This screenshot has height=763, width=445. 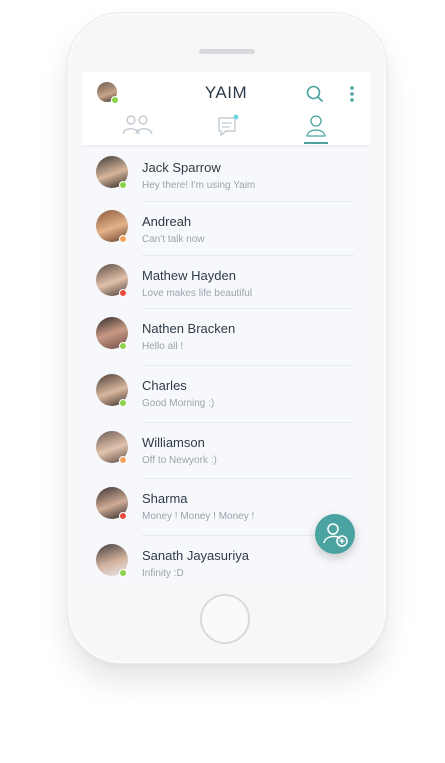 I want to click on contact-status: Hey there! I'm using Yaim, so click(x=199, y=185).